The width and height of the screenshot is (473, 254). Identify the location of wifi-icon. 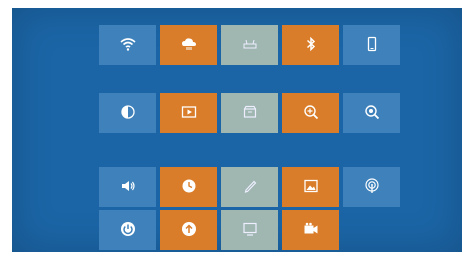
(127, 44).